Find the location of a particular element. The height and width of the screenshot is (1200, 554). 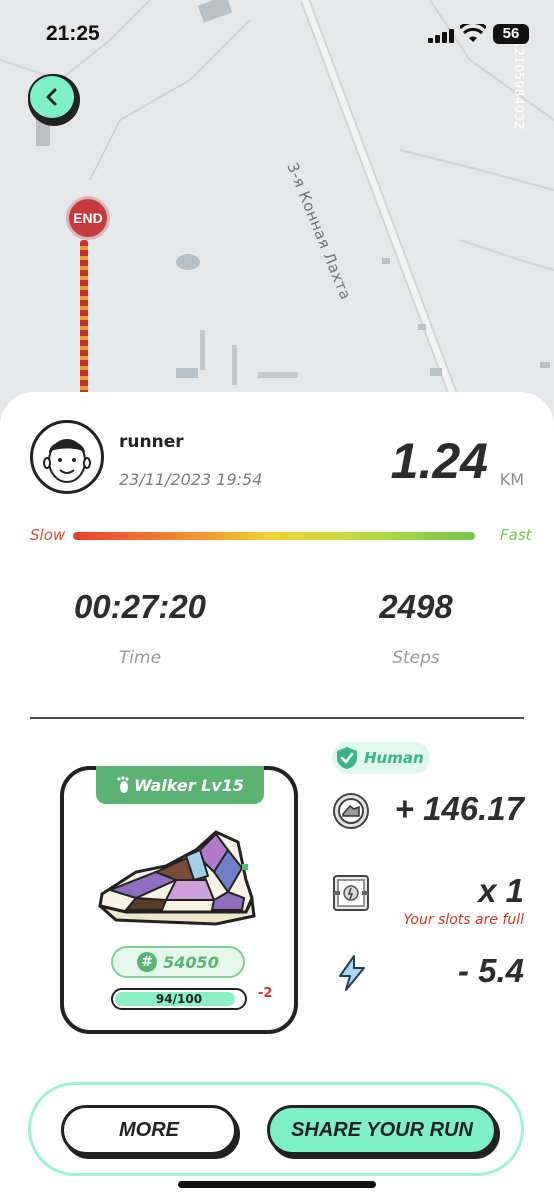

share-run-button: SHARE YOUR RUN is located at coordinates (382, 1130).